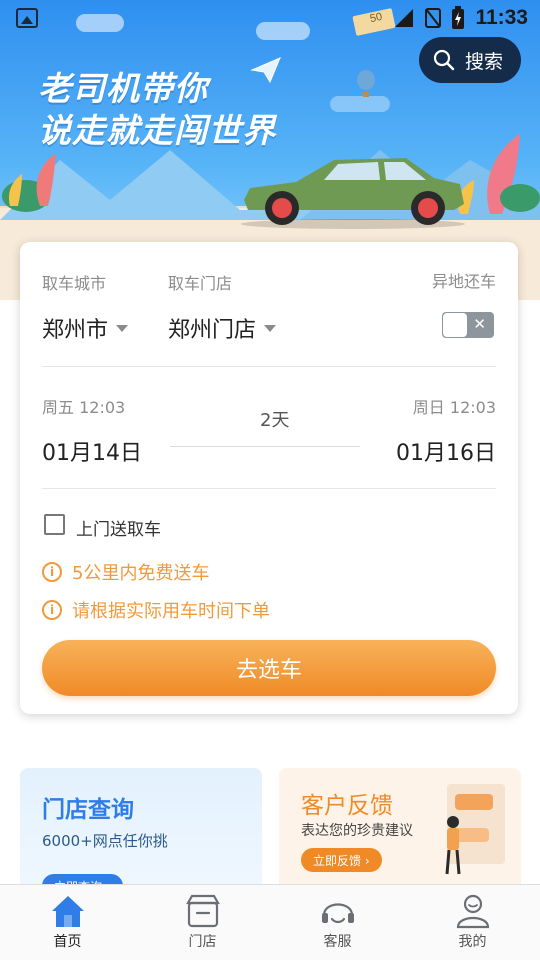  What do you see at coordinates (171, 611) in the screenshot?
I see `note-text: 请根据实际用车时间下单` at bounding box center [171, 611].